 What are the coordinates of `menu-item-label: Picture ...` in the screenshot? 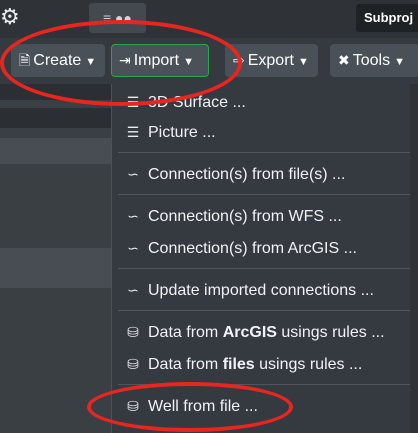 It's located at (182, 132).